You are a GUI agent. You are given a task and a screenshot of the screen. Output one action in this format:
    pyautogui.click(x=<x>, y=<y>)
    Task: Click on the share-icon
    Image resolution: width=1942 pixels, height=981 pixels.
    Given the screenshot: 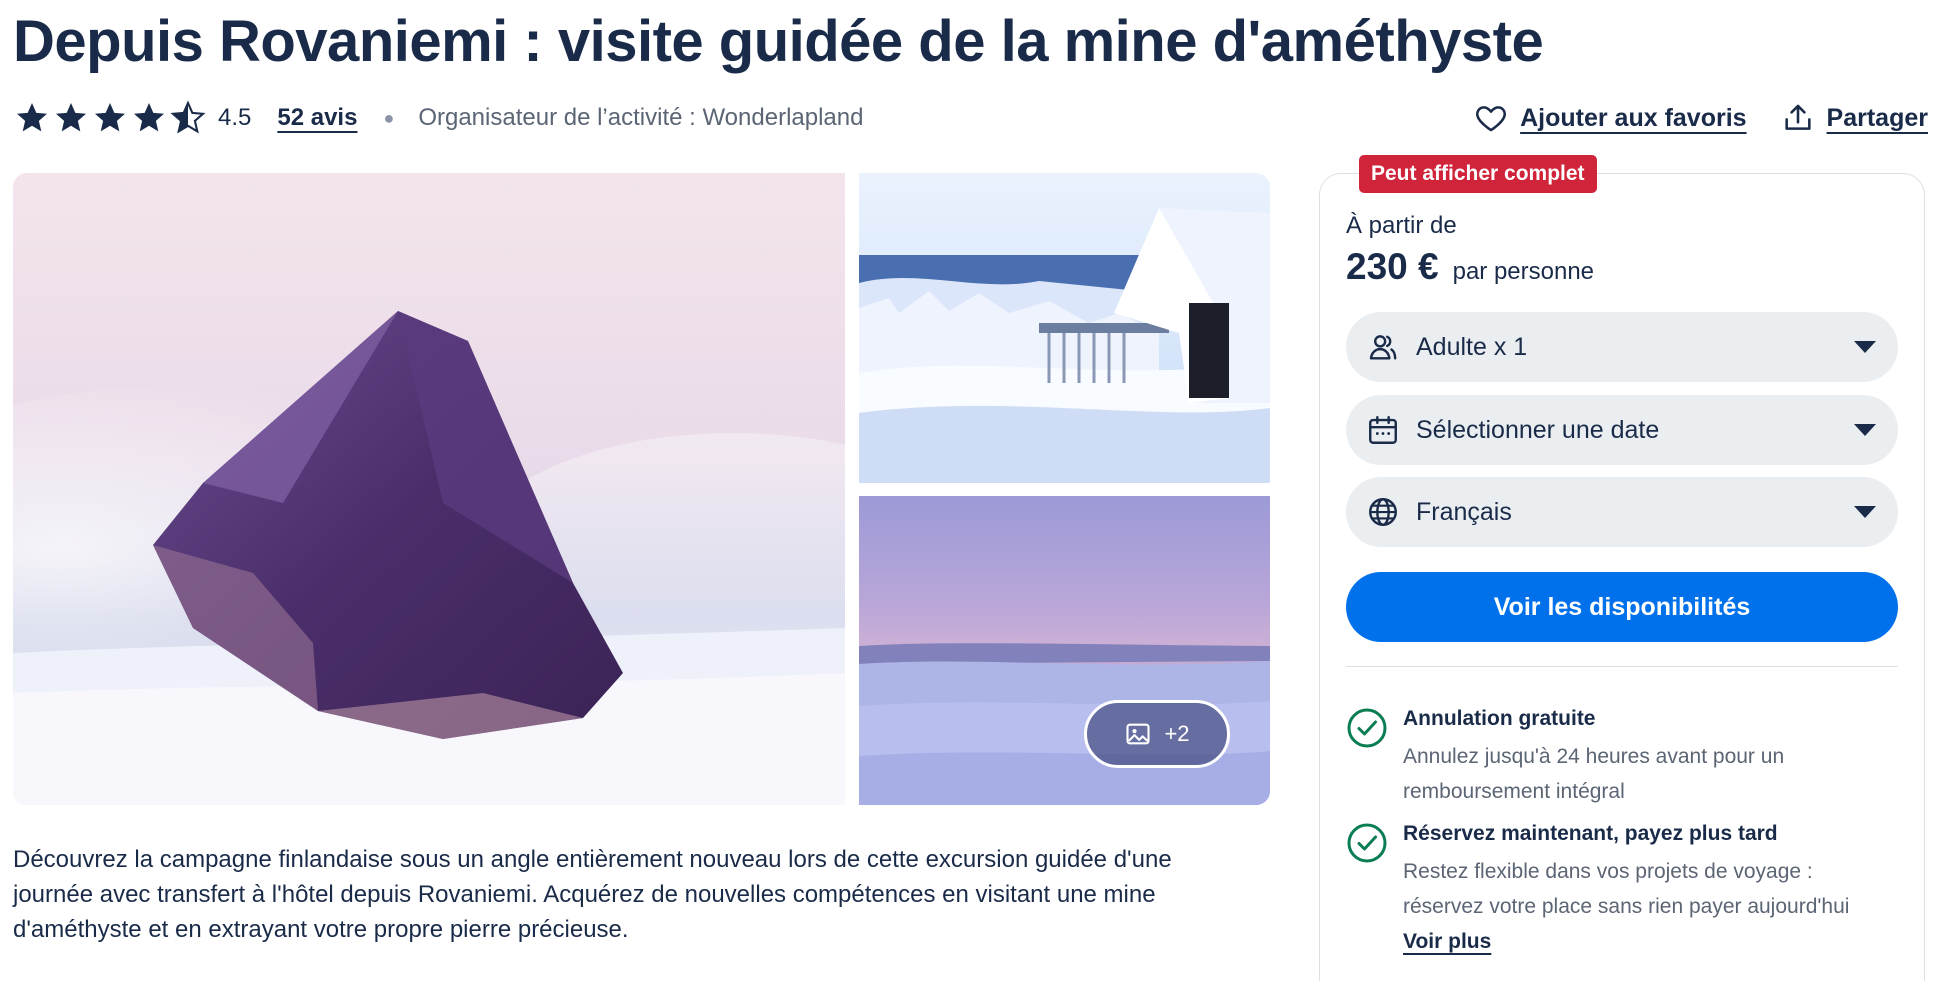 What is the action you would take?
    pyautogui.click(x=1797, y=117)
    